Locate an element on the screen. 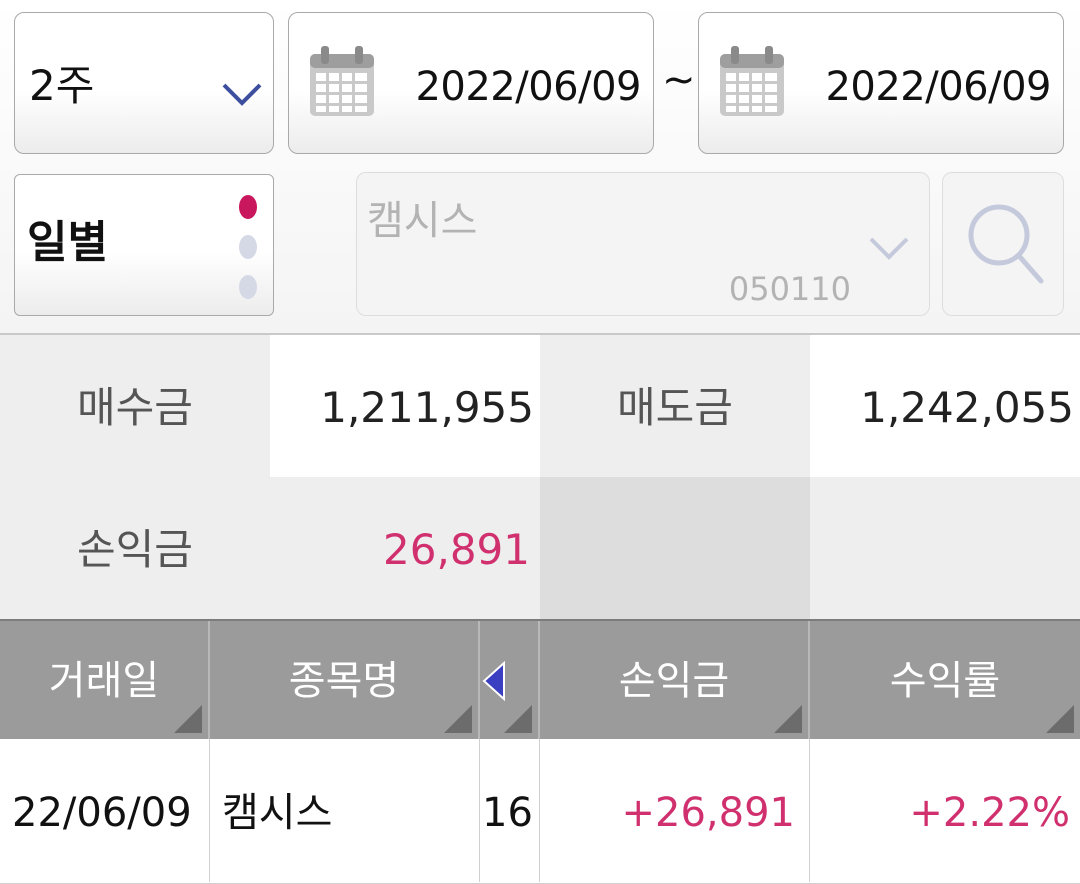 The image size is (1080, 884). sell-amount-value: 1,242,055 is located at coordinates (945, 406).